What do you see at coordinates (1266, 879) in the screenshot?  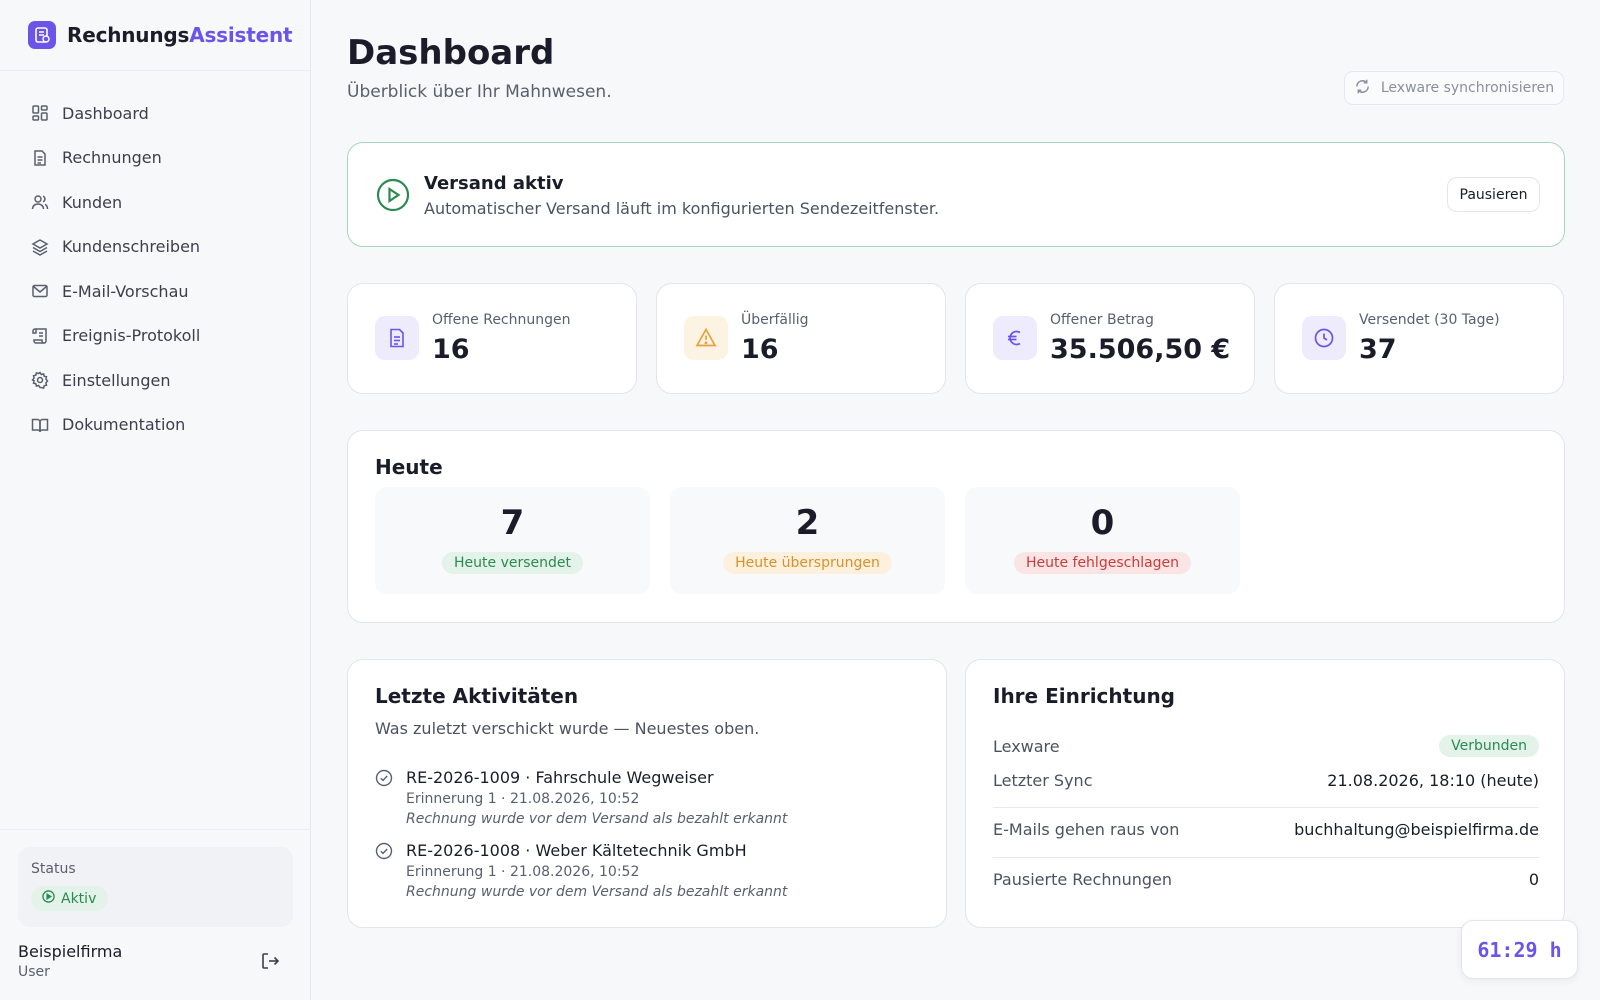 I see `setup-row-paused: Pausierte Rechnungen 0` at bounding box center [1266, 879].